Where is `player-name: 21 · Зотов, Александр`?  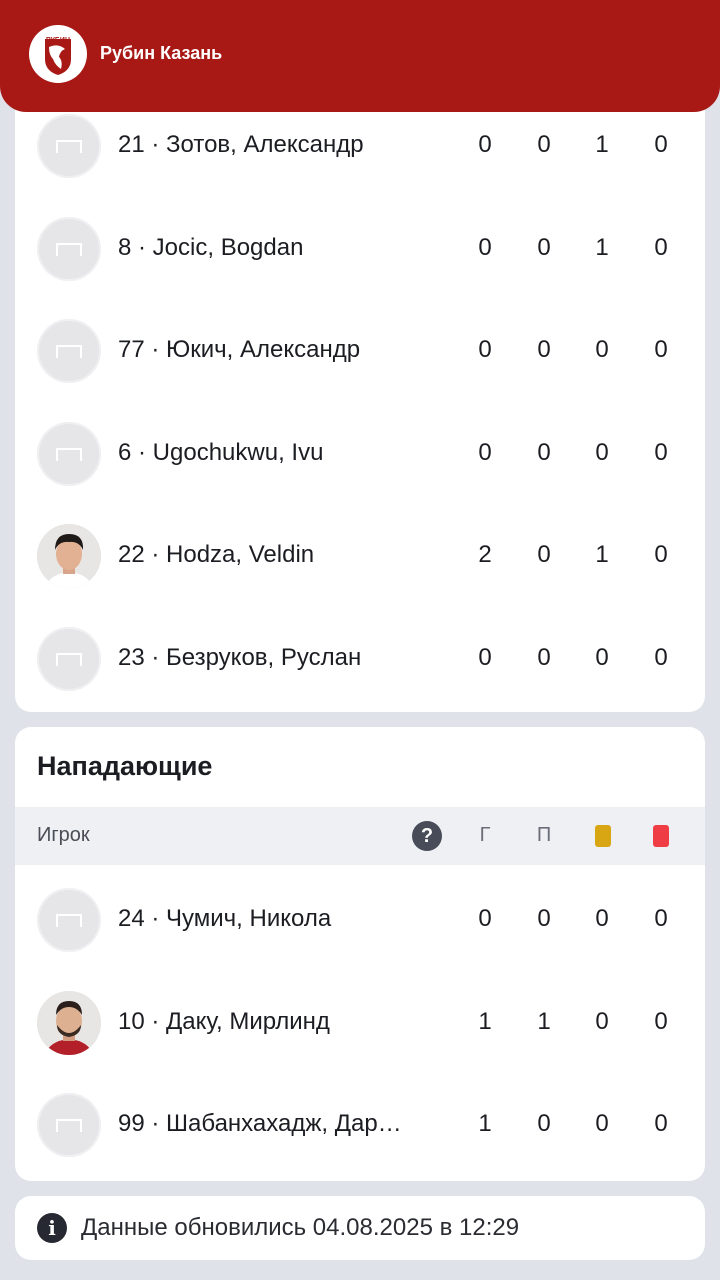
player-name: 21 · Зотов, Александр is located at coordinates (241, 144).